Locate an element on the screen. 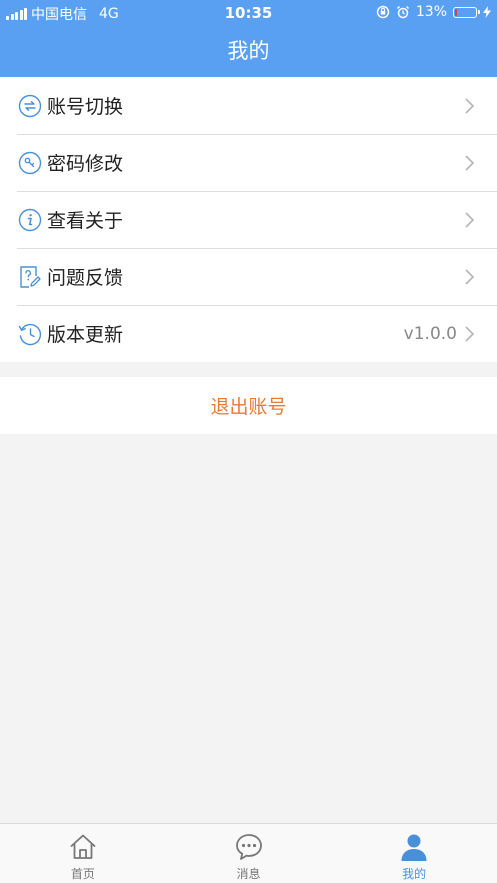 The height and width of the screenshot is (883, 497). history-icon is located at coordinates (30, 334).